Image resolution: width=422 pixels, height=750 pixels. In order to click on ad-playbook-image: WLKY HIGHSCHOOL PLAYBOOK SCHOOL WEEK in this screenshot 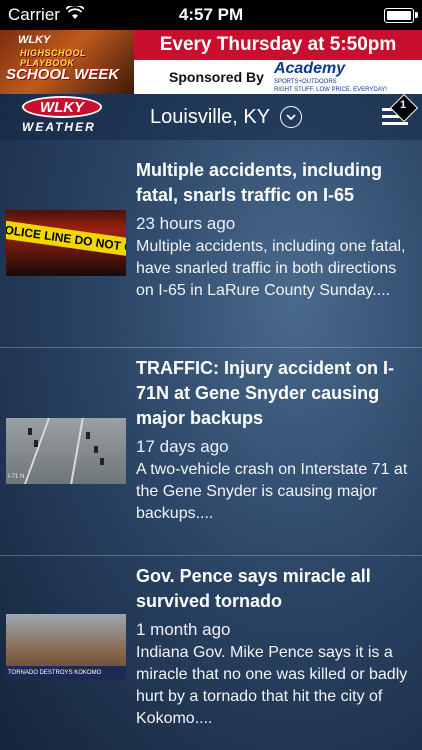, I will do `click(67, 62)`.